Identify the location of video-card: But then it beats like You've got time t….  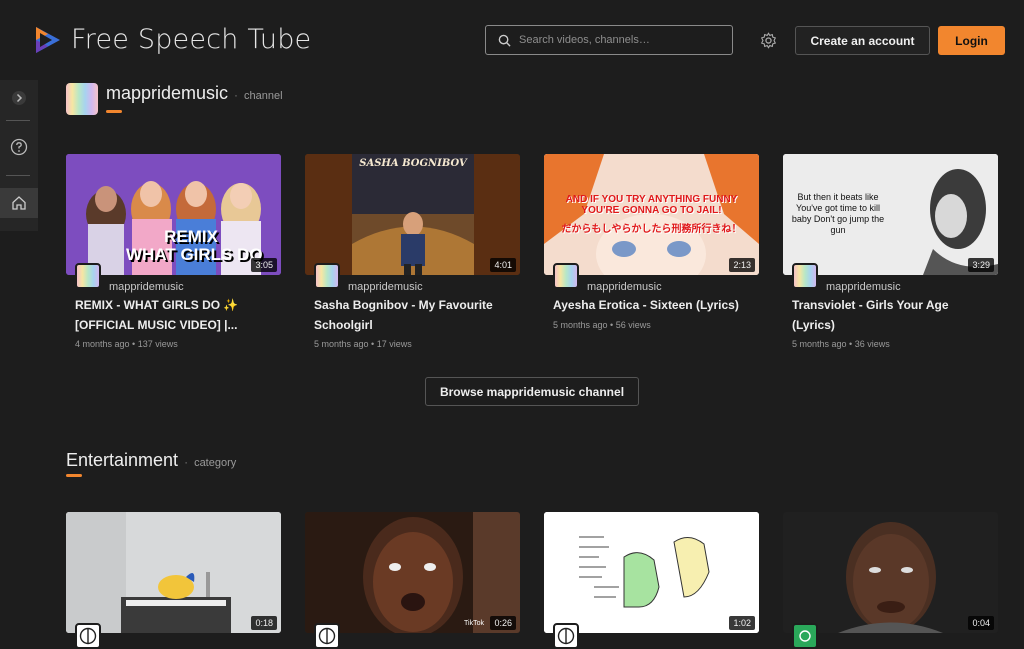
(890, 251).